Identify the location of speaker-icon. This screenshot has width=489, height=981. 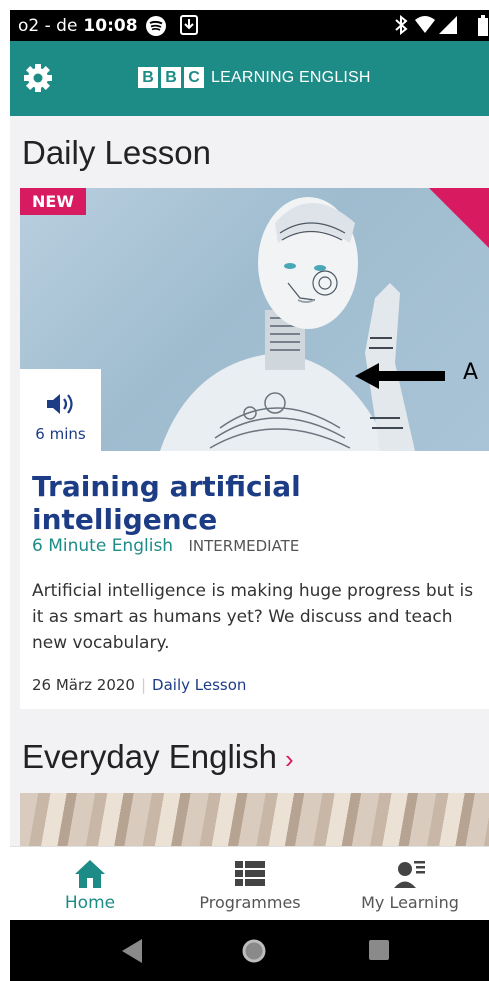
(60, 404).